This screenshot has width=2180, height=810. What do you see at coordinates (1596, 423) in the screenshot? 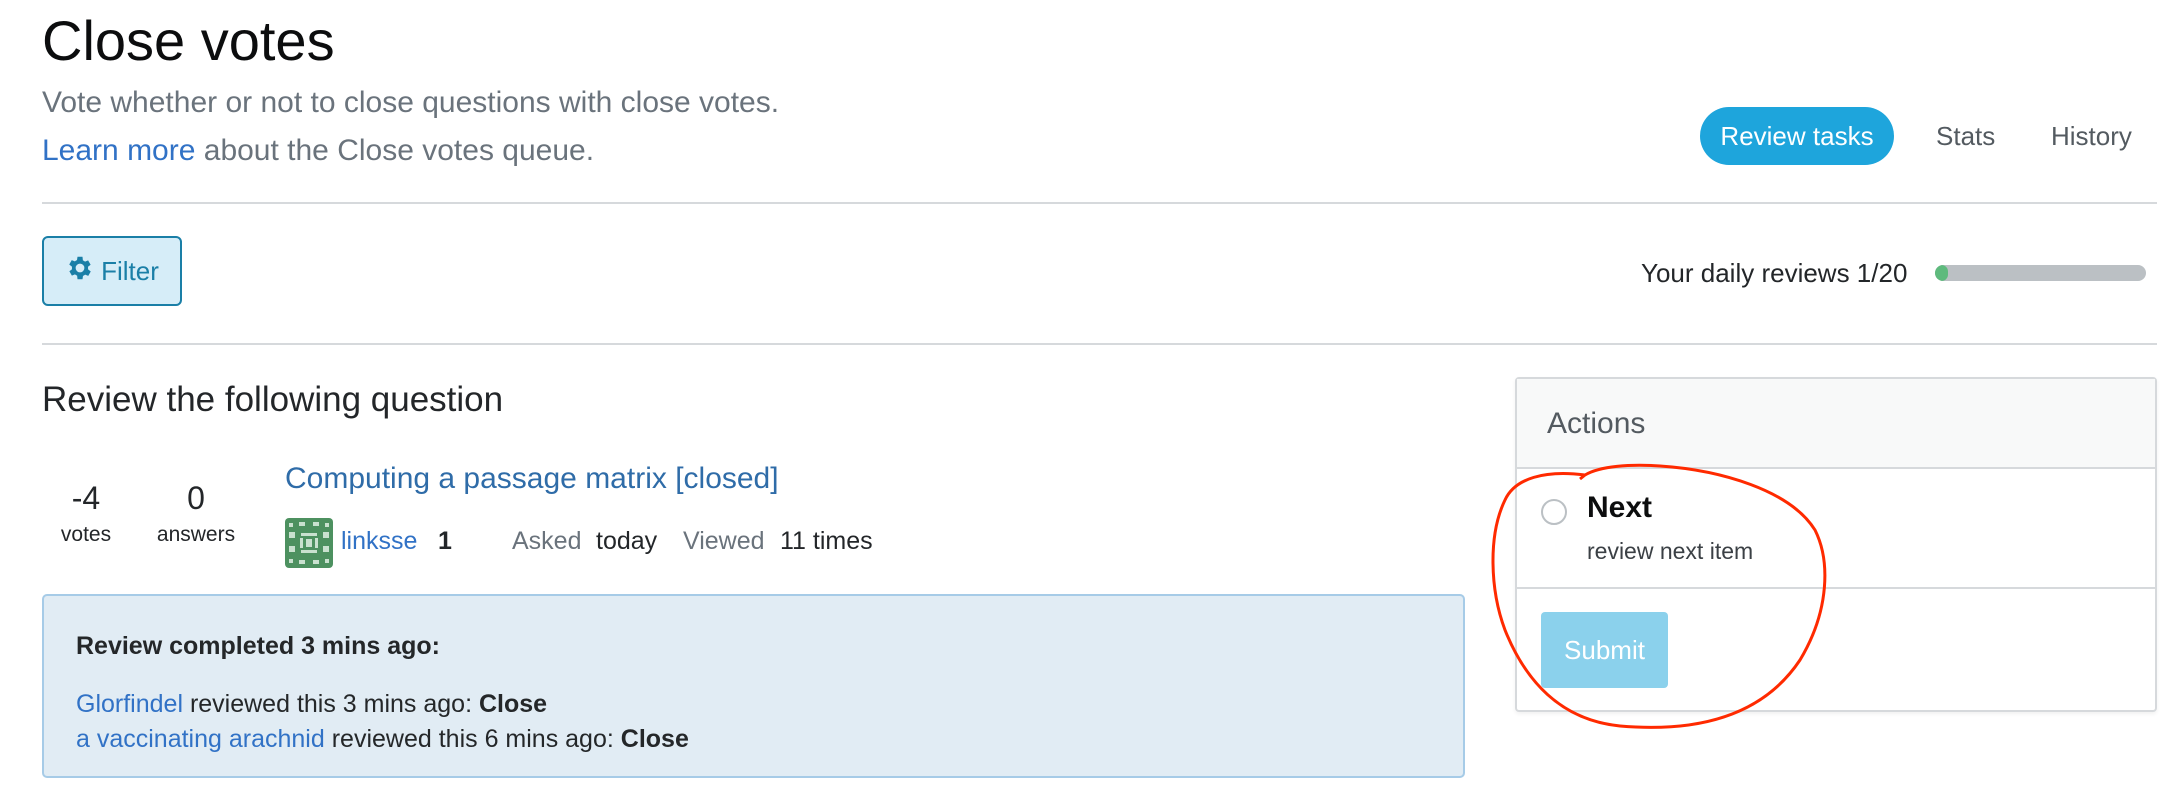
I see `actions-heading: Actions` at bounding box center [1596, 423].